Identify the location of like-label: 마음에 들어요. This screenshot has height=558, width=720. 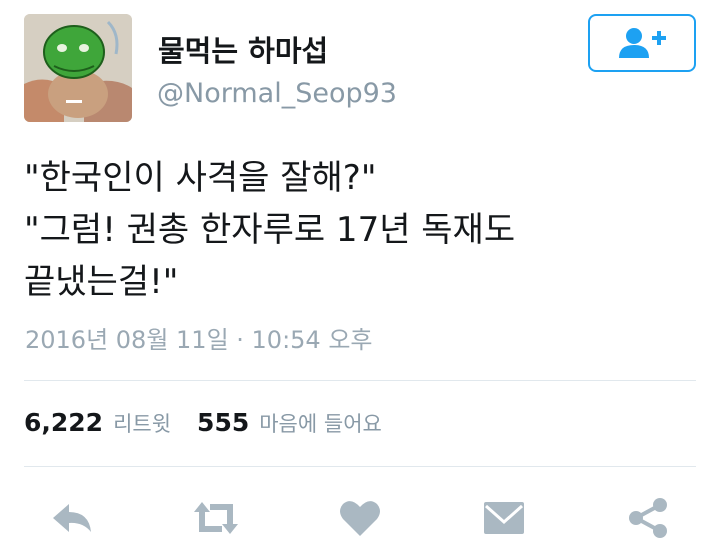
(320, 423).